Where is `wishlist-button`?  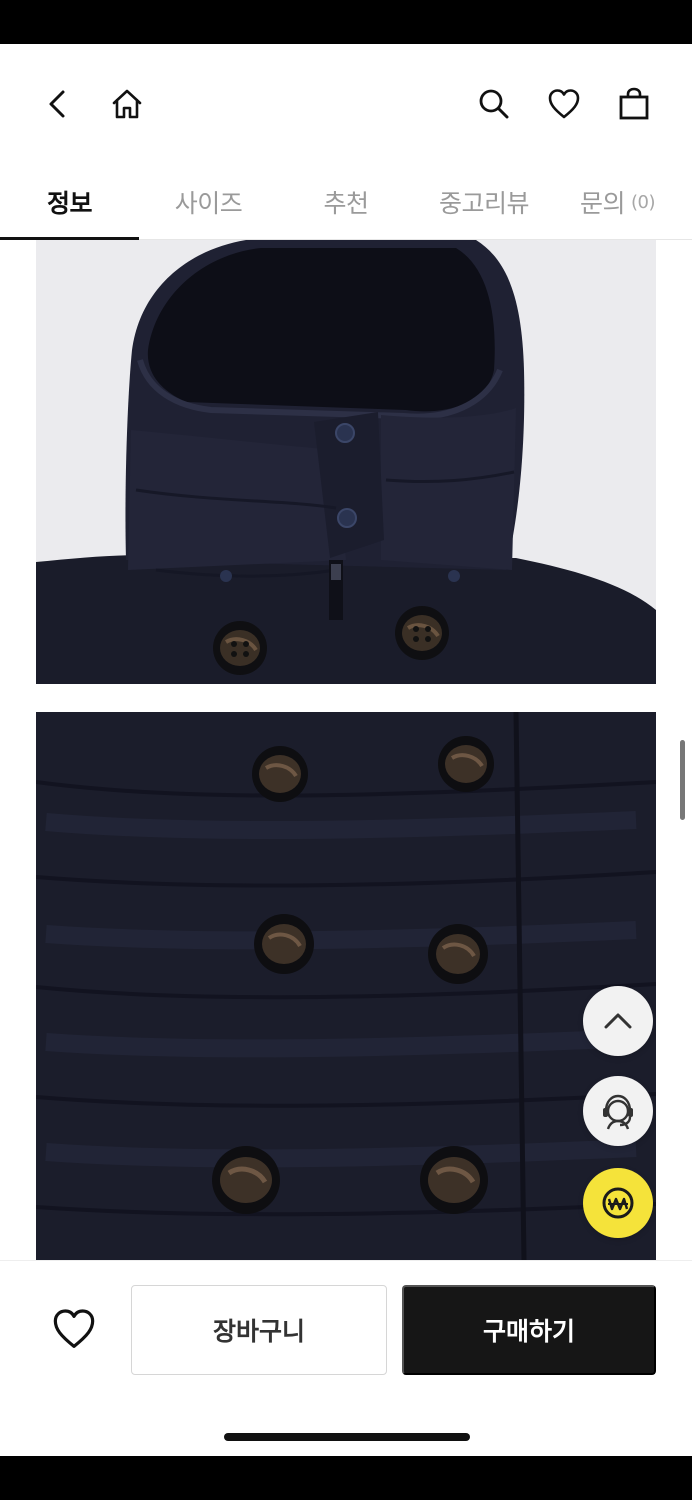 wishlist-button is located at coordinates (564, 104).